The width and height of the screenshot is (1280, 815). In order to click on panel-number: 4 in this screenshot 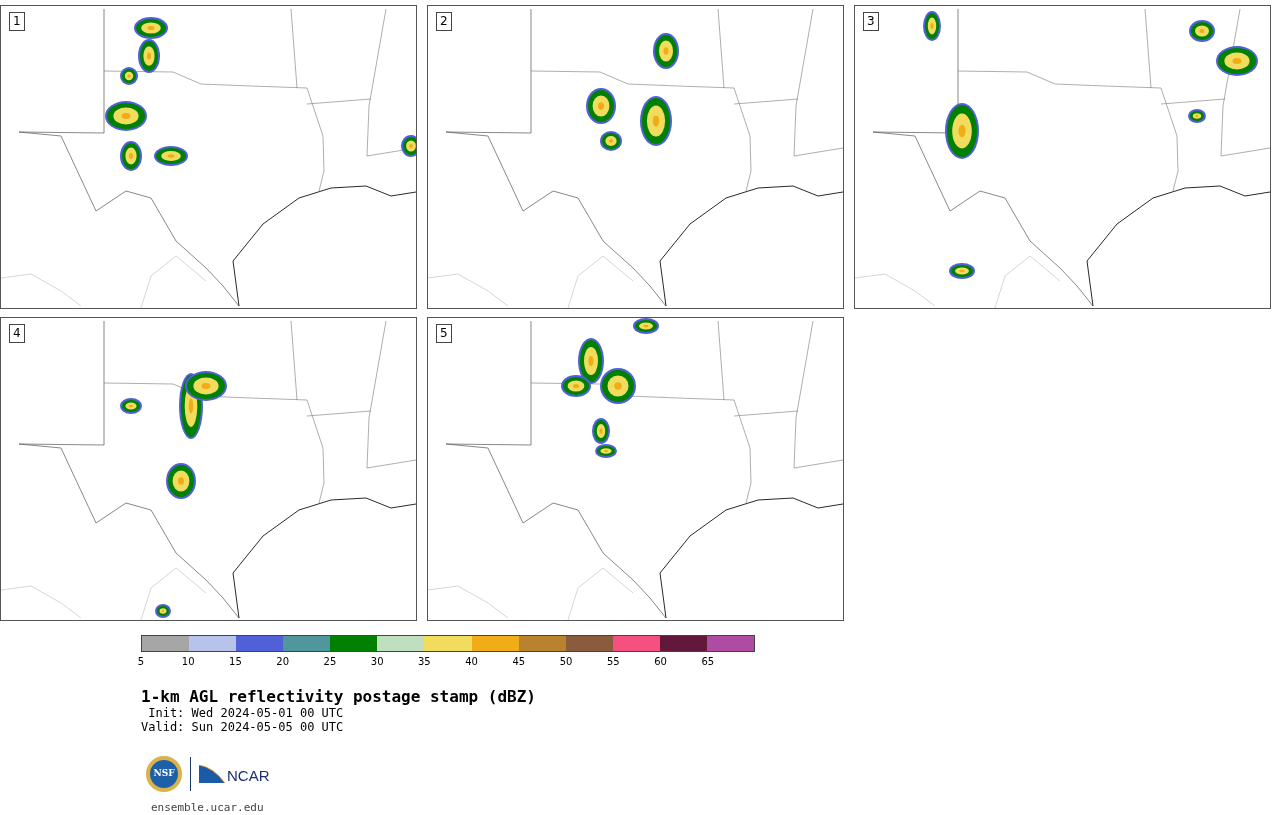, I will do `click(17, 333)`.